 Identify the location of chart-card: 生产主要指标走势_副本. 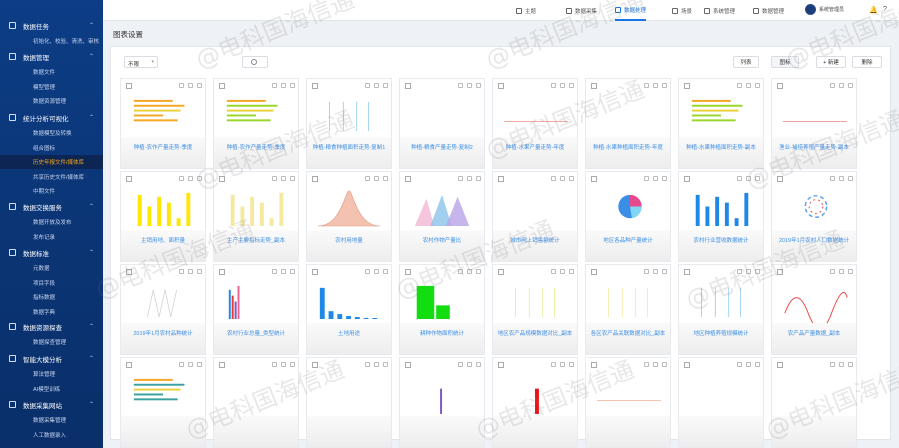
(256, 216).